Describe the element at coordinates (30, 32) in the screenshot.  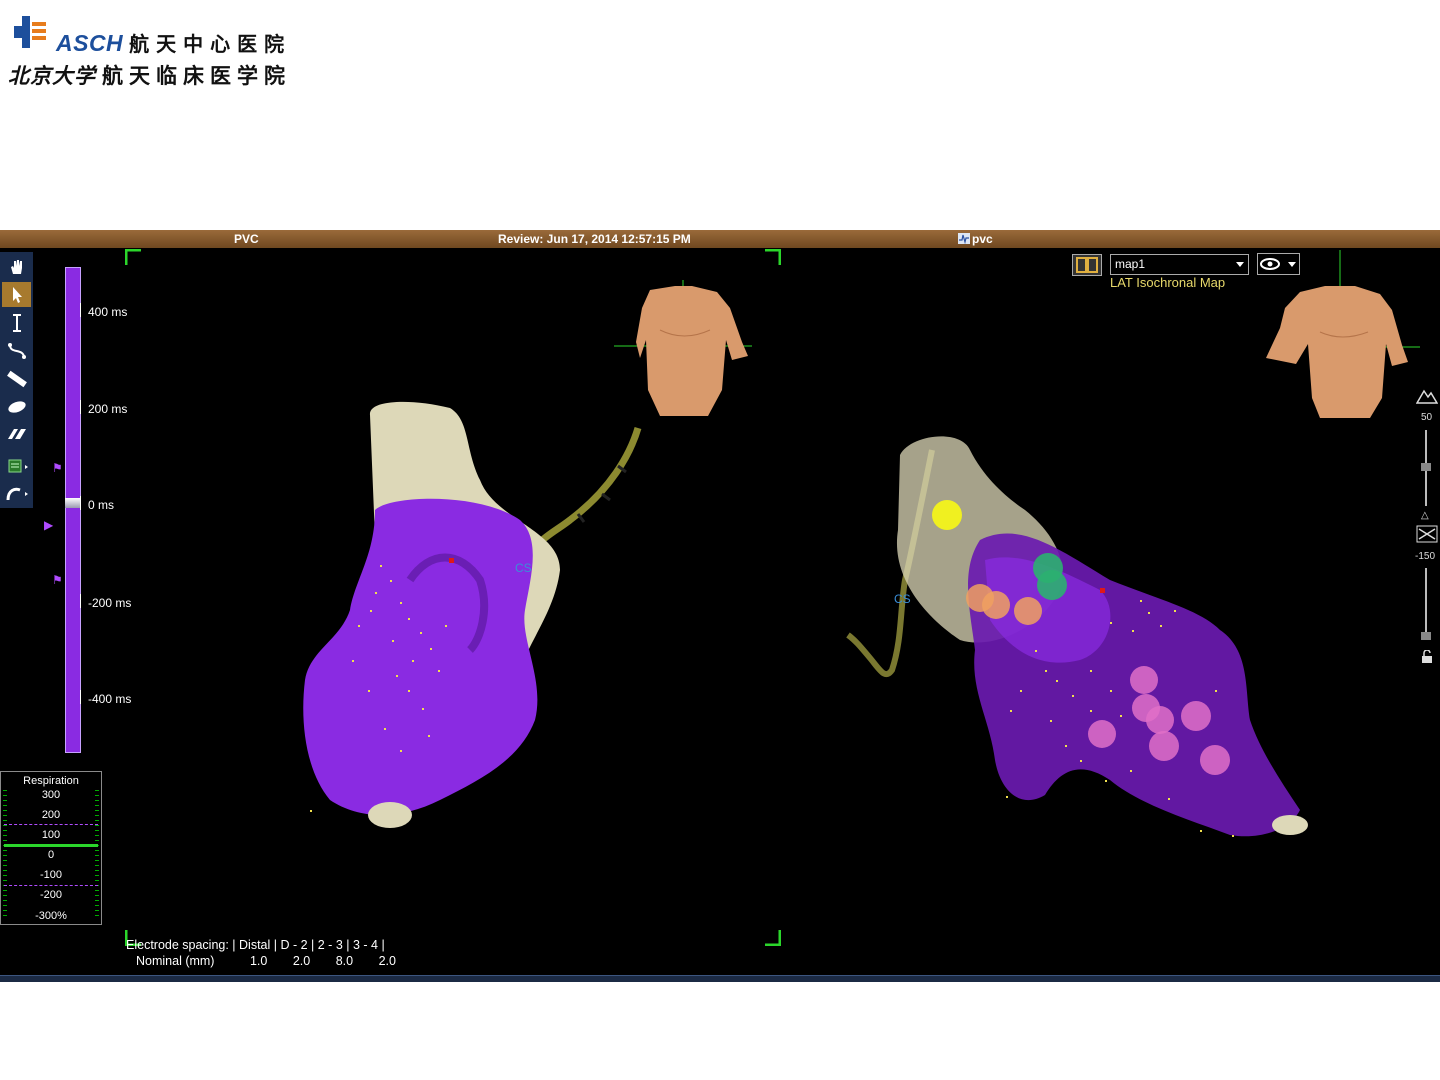
I see `hospital-logo-icon` at that location.